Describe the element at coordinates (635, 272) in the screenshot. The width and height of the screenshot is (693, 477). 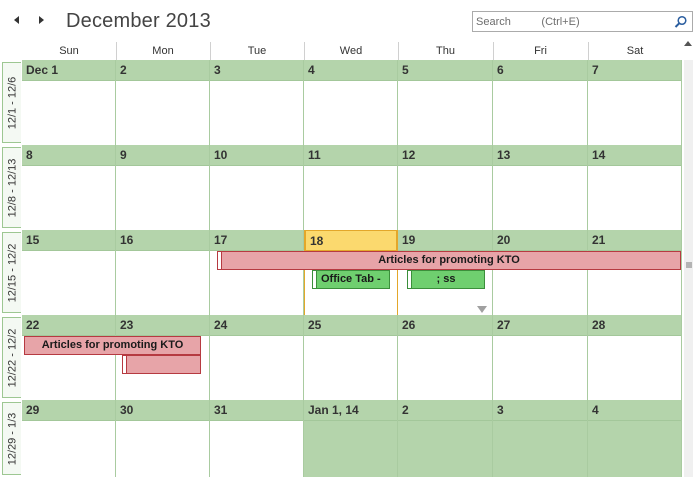
I see `day-cell: 21` at that location.